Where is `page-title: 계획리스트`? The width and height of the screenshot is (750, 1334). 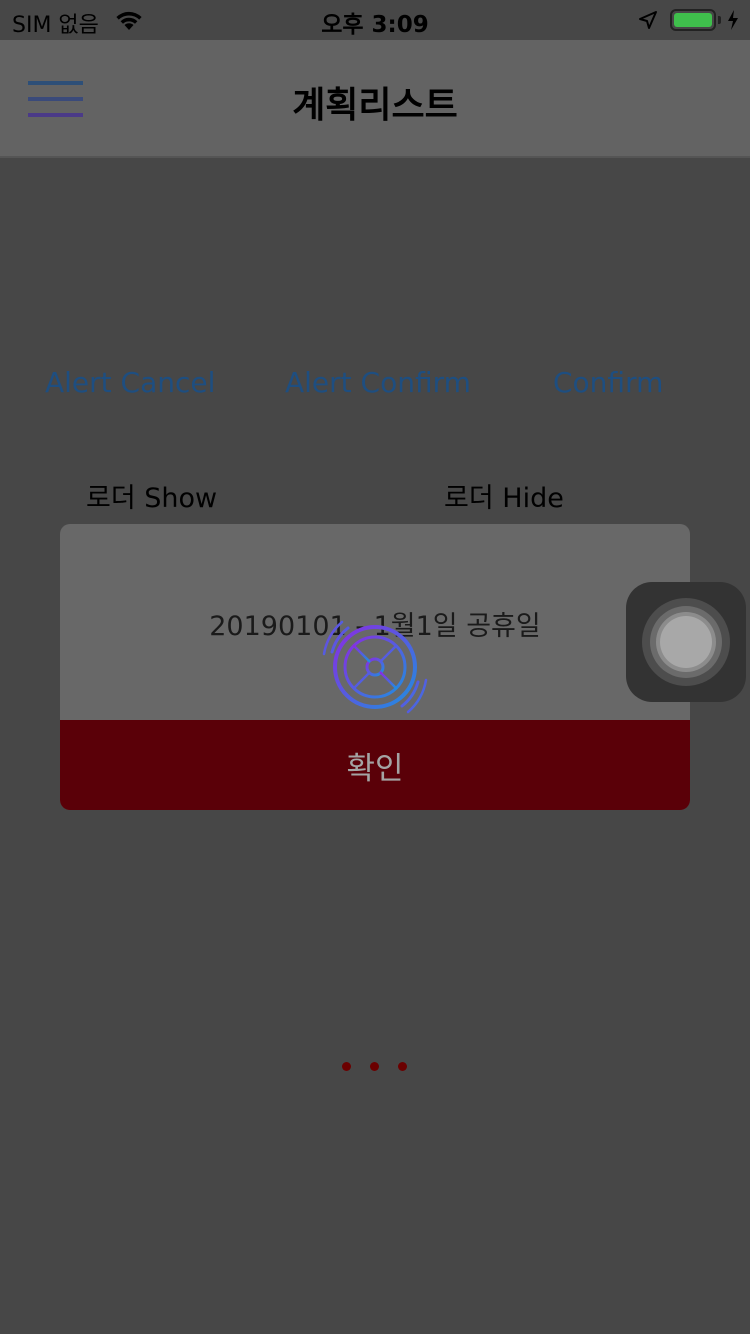 page-title: 계획리스트 is located at coordinates (375, 105).